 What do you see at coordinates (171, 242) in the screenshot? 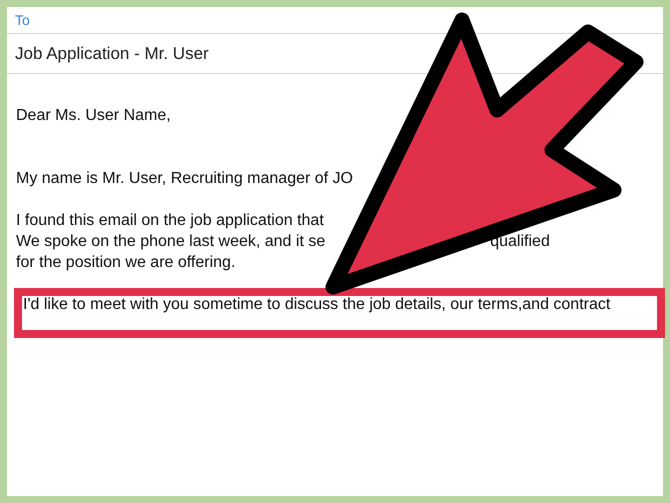
I see `body-text: We spoke on the phone last week, and it se` at bounding box center [171, 242].